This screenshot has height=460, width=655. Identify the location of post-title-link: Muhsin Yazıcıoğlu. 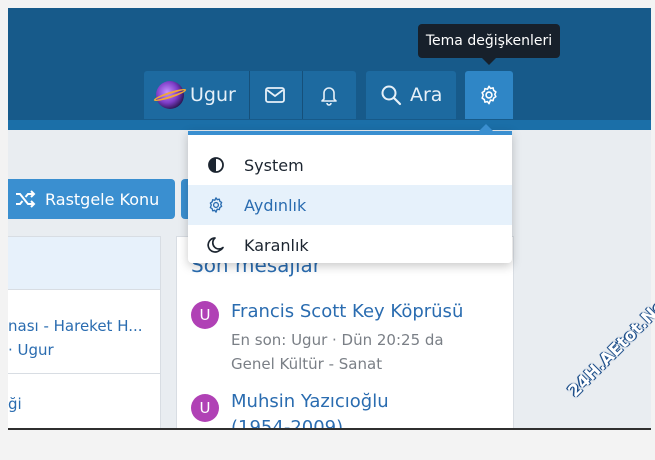
(310, 401).